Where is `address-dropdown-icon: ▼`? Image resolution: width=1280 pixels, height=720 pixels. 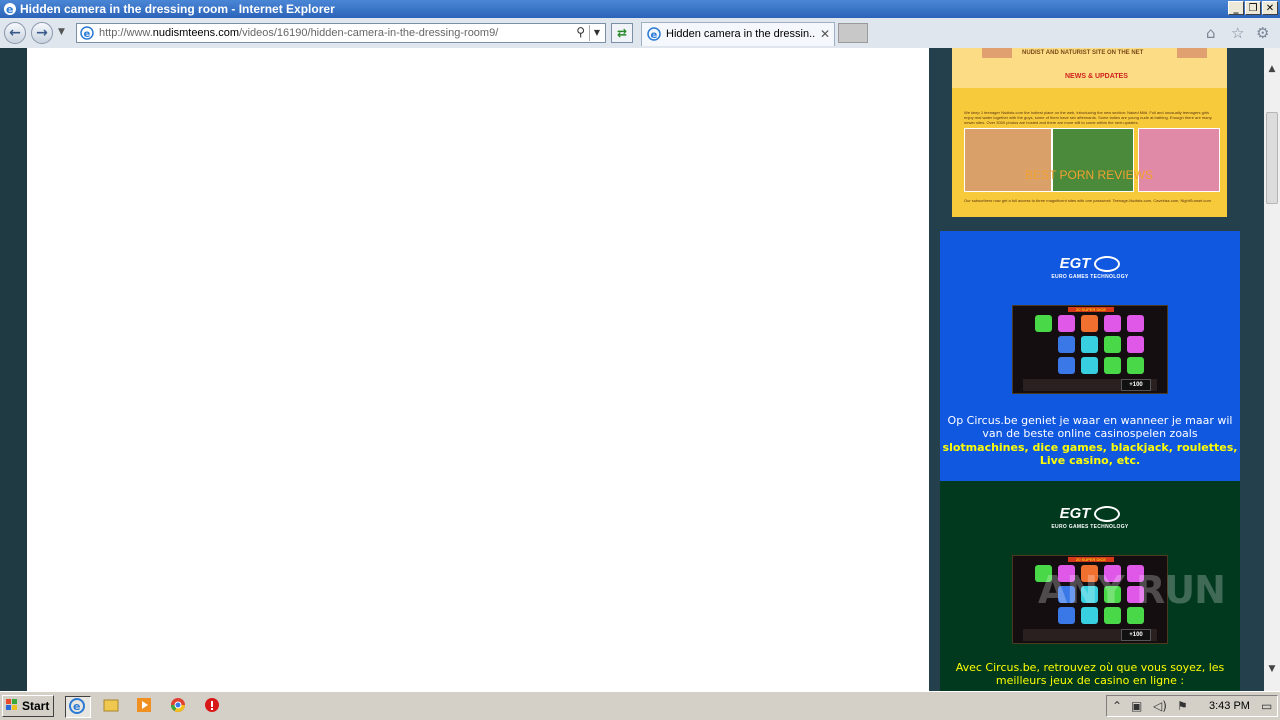 address-dropdown-icon: ▼ is located at coordinates (596, 33).